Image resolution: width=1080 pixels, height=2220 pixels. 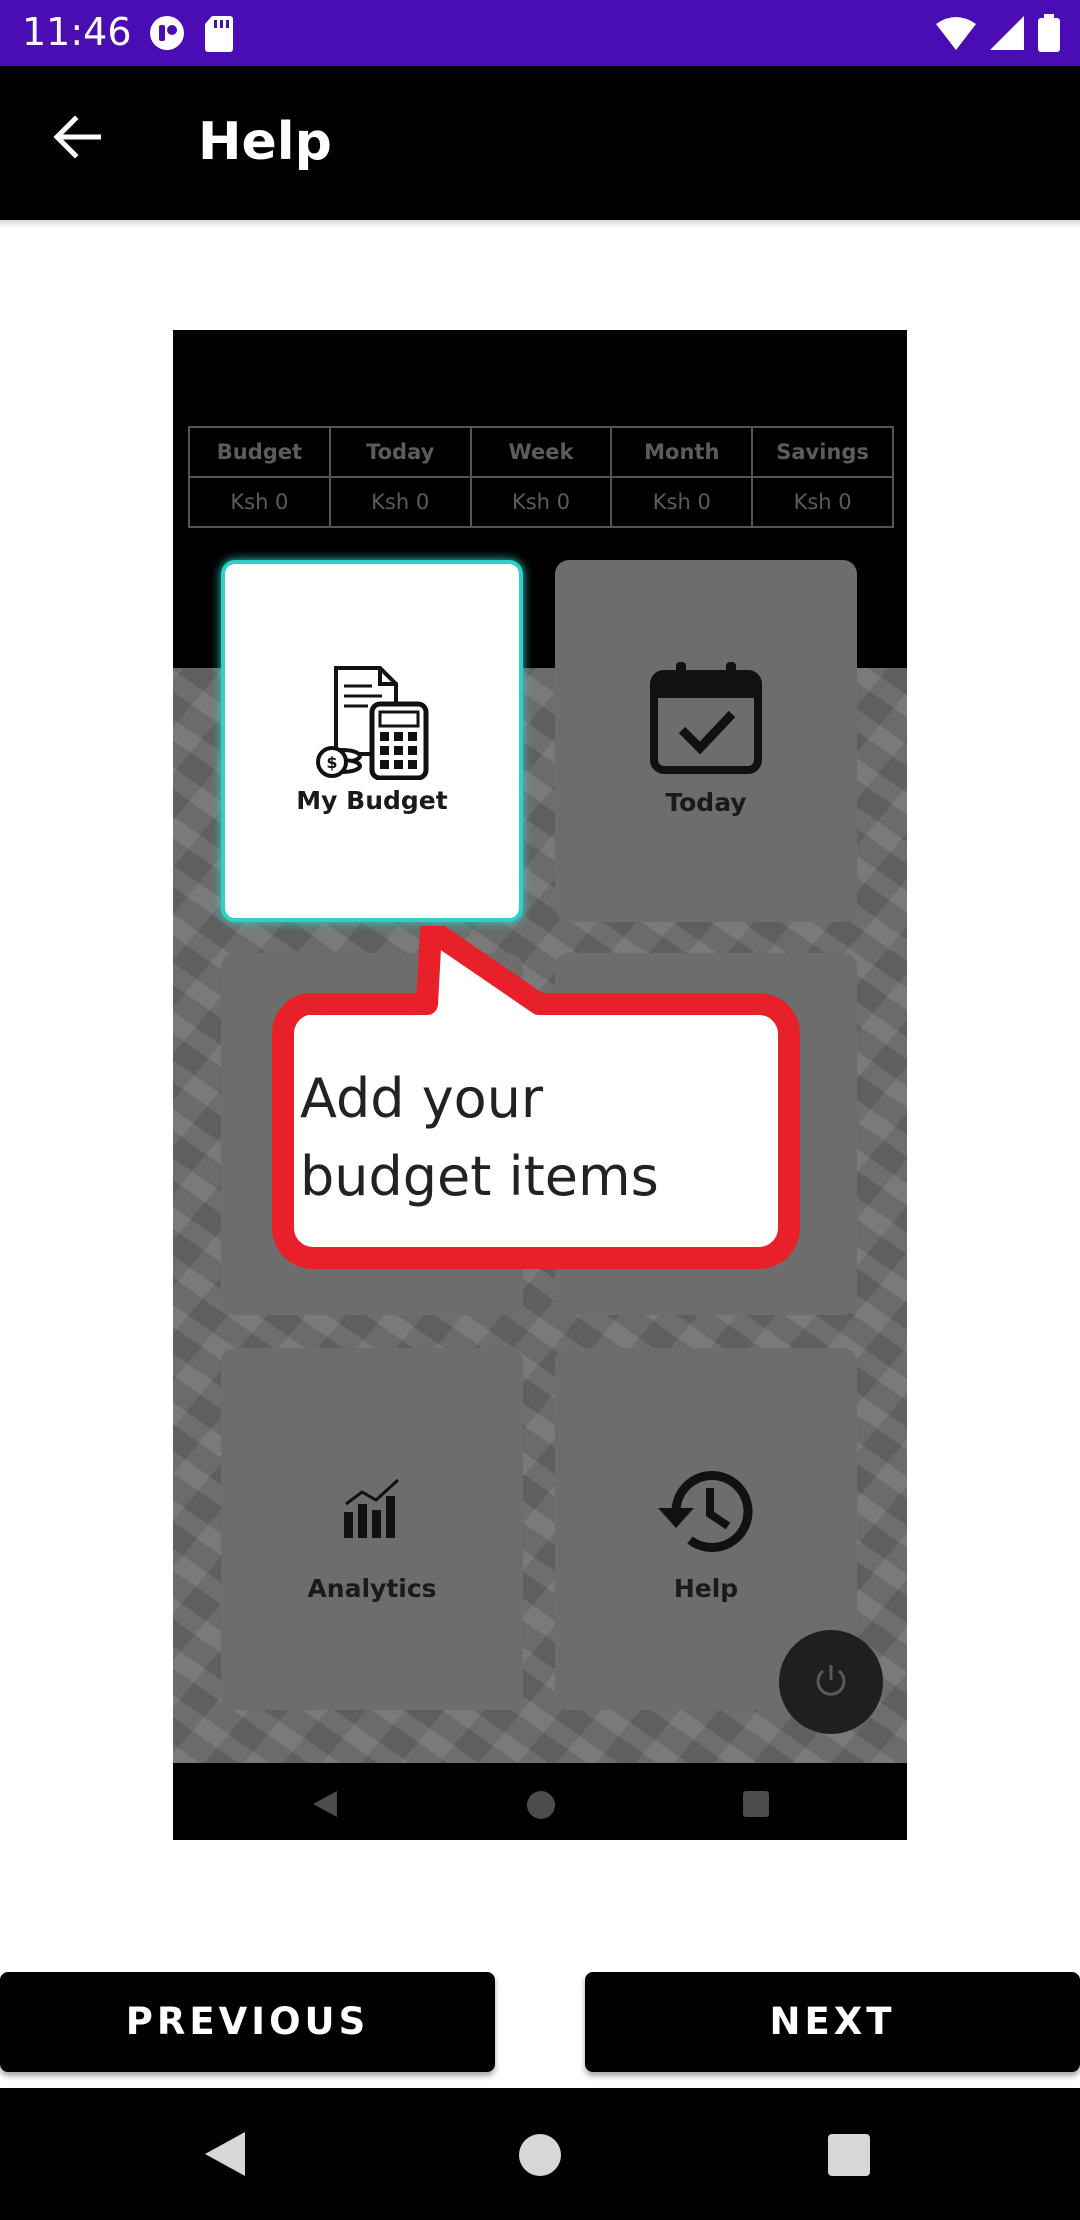 What do you see at coordinates (832, 2022) in the screenshot?
I see `next-button: NEXT` at bounding box center [832, 2022].